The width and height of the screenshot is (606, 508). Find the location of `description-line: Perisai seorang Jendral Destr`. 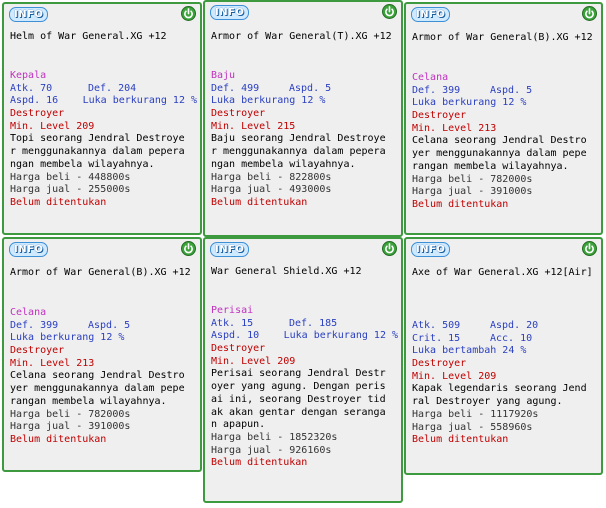

description-line: Perisai seorang Jendral Destr is located at coordinates (298, 374).